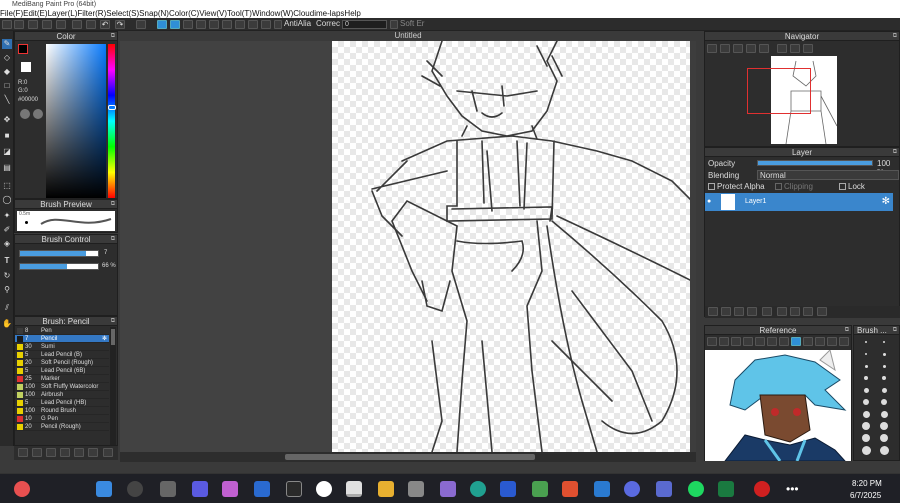  I want to click on soft-eraser-checkbox, so click(394, 24).